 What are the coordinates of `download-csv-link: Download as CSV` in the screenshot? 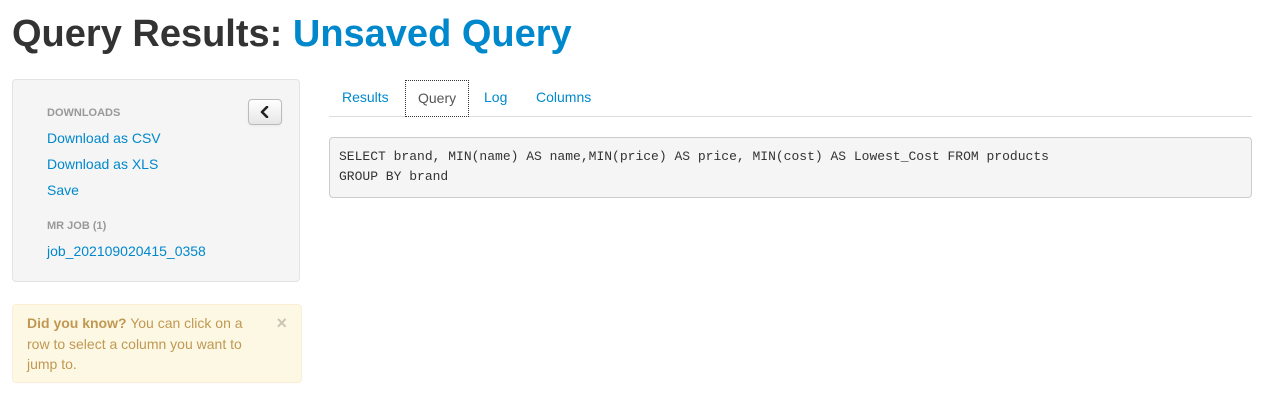 It's located at (104, 138).